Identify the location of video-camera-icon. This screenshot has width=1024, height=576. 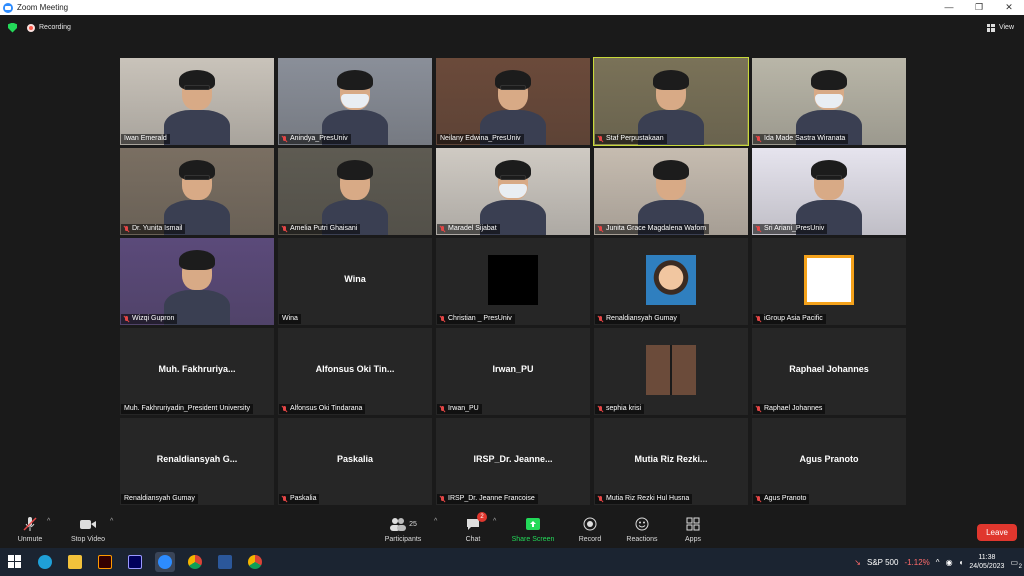
(88, 524).